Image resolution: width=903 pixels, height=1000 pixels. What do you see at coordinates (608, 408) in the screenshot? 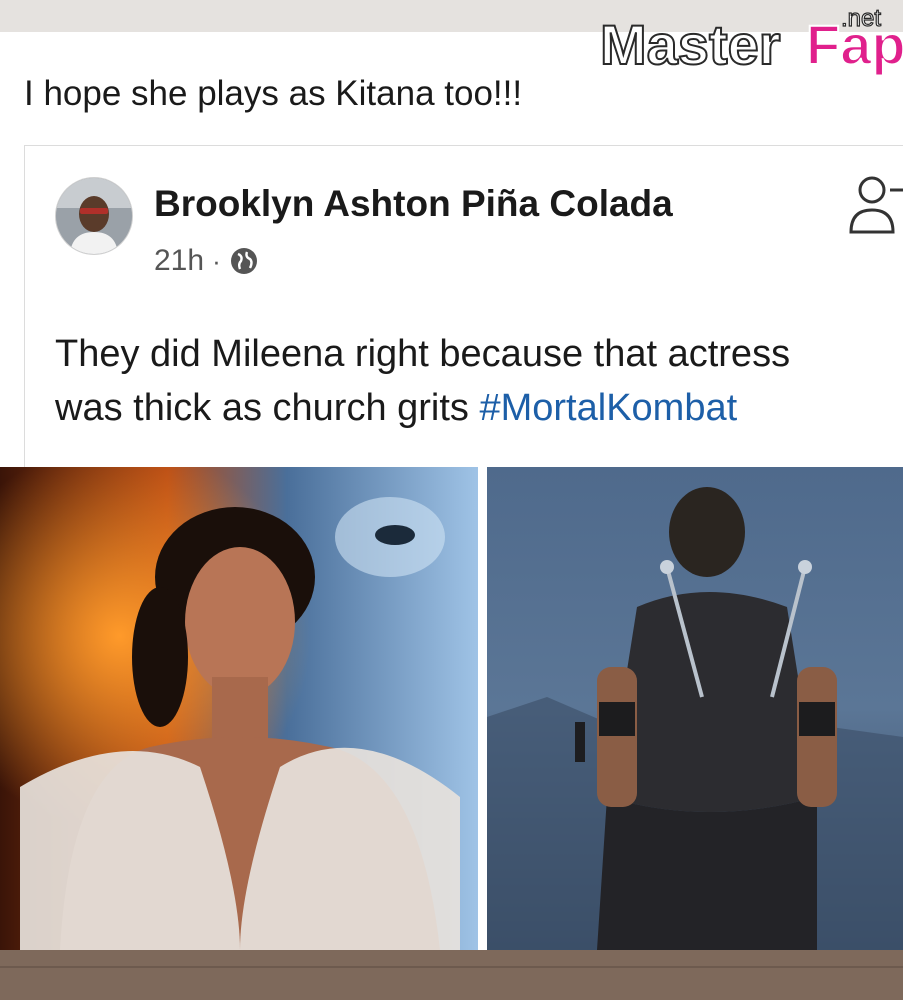
I see `hashtag-link: #MortalKombat` at bounding box center [608, 408].